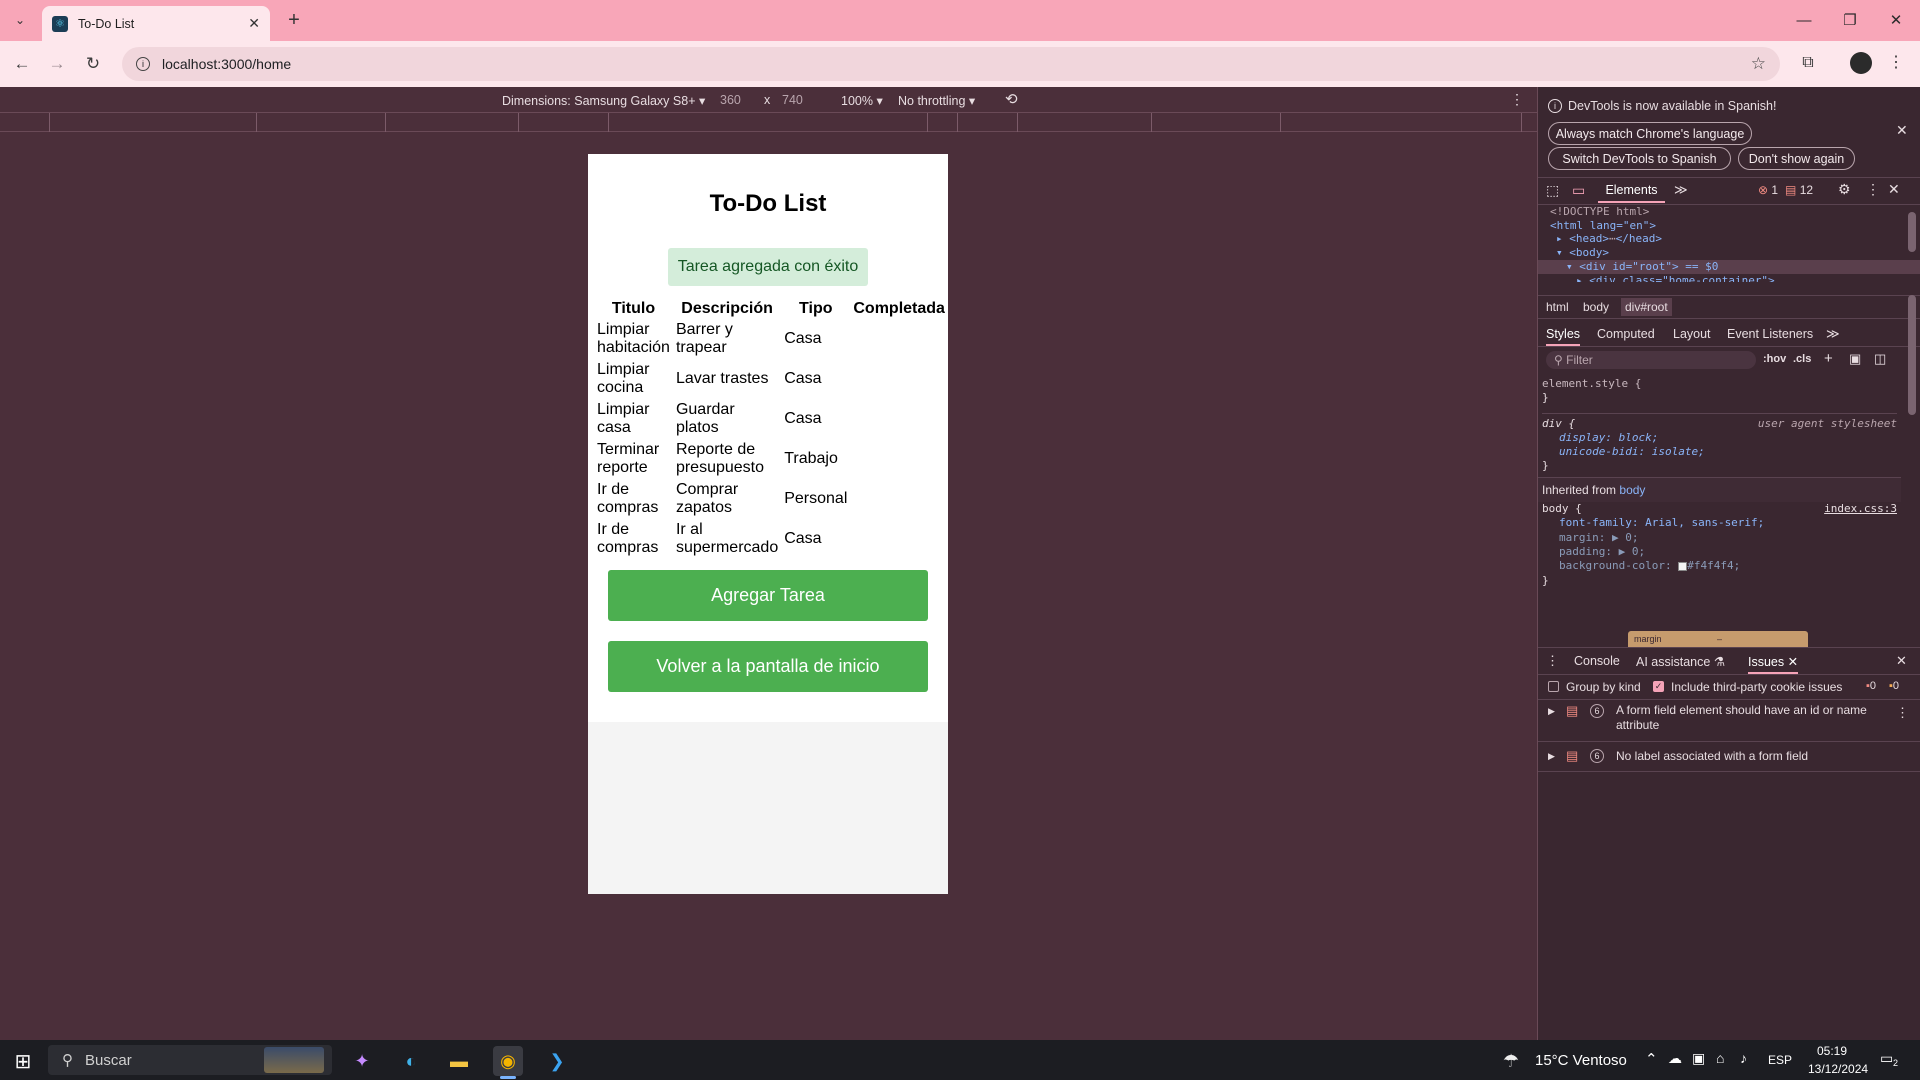  Describe the element at coordinates (1793, 662) in the screenshot. I see `close-issues-tab-icon: ✕` at that location.